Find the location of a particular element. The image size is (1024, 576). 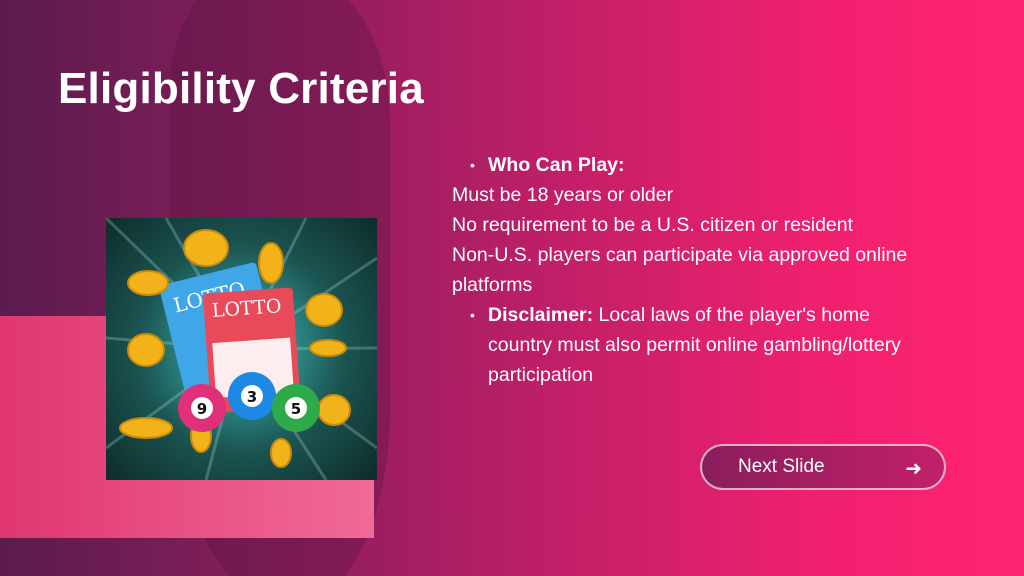

eligibility-line: platforms is located at coordinates (492, 285).